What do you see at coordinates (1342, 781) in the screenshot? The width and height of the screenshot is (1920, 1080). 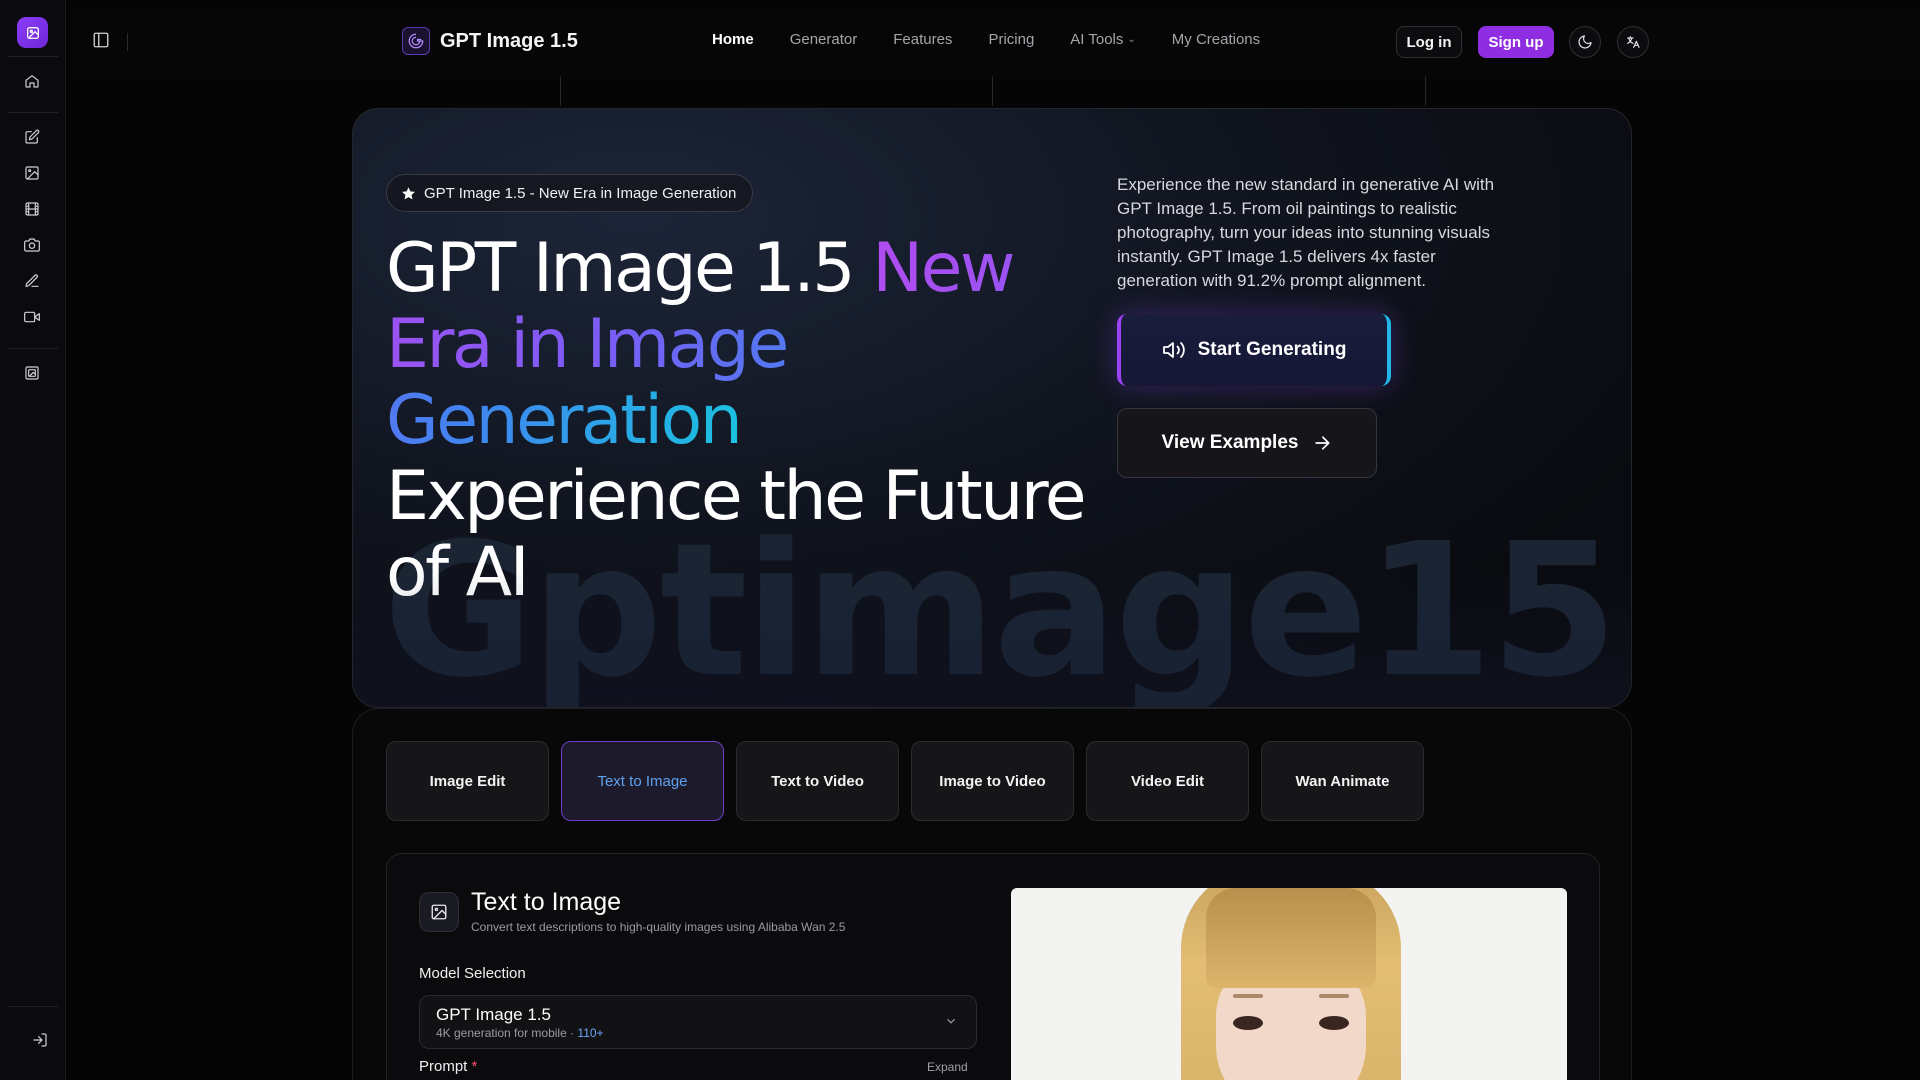 I see `tab-wan-animate: Wan Animate` at bounding box center [1342, 781].